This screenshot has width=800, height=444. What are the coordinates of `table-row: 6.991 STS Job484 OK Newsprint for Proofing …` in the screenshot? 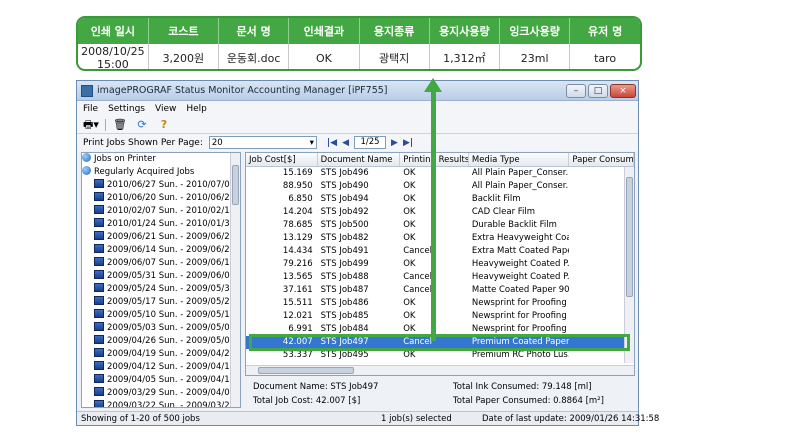 It's located at (440, 329).